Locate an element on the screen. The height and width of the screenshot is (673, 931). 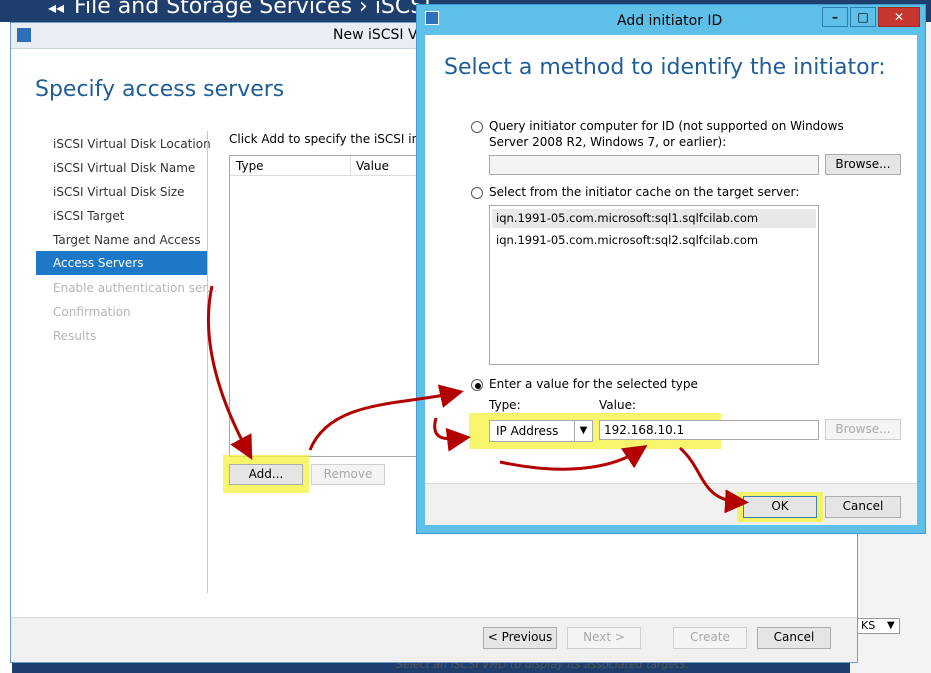
arrow-to-value-input is located at coordinates (573, 458).